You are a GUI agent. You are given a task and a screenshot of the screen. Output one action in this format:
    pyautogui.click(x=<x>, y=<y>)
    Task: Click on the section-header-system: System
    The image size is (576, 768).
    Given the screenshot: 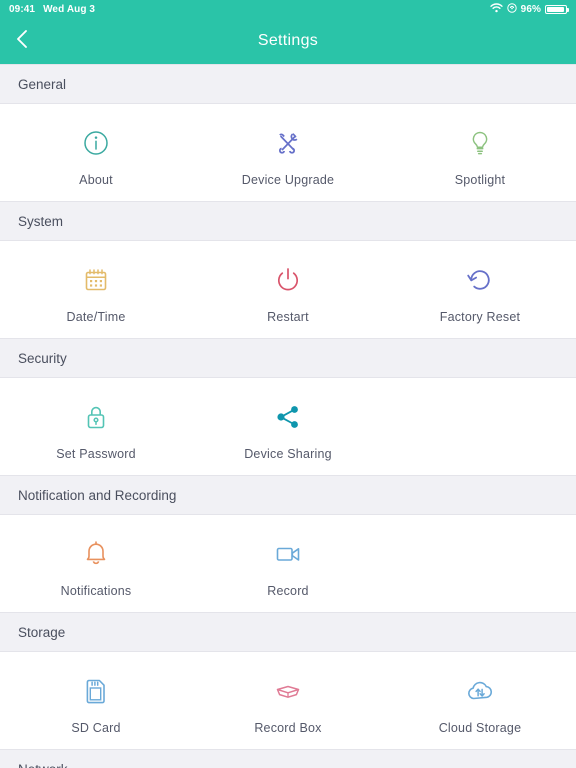 What is the action you would take?
    pyautogui.click(x=288, y=221)
    